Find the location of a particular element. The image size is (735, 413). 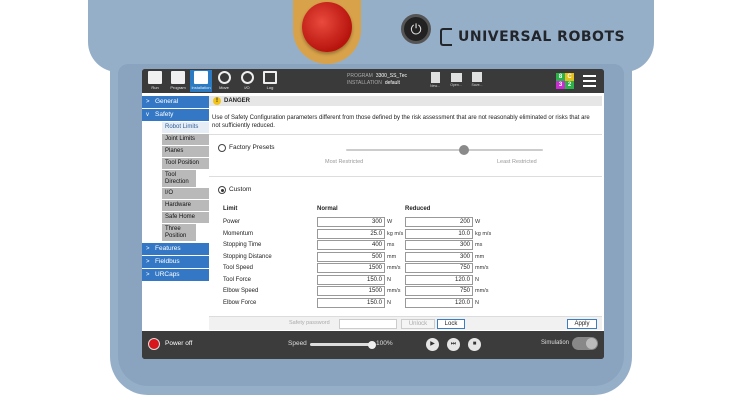

least-restricted-label: Least Restricted is located at coordinates (517, 162).